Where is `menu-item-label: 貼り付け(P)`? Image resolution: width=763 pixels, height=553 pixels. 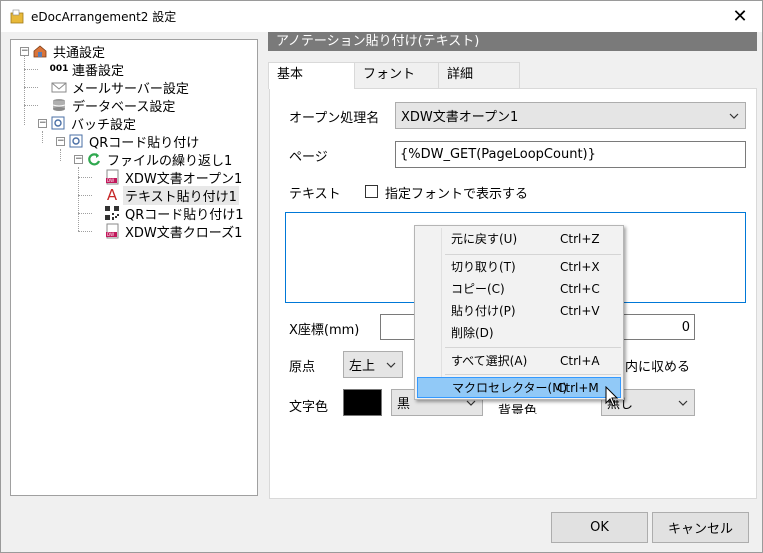
menu-item-label: 貼り付け(P) is located at coordinates (483, 311).